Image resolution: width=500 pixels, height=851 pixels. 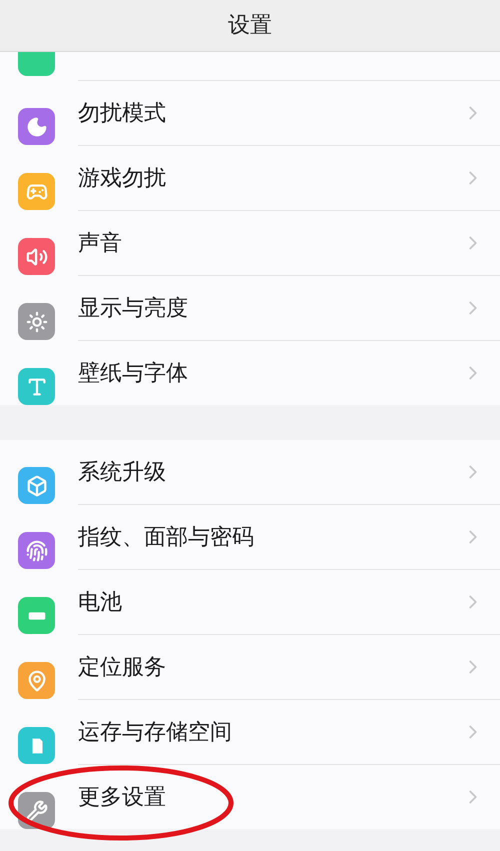 What do you see at coordinates (270, 667) in the screenshot?
I see `setting-label: 定位服务` at bounding box center [270, 667].